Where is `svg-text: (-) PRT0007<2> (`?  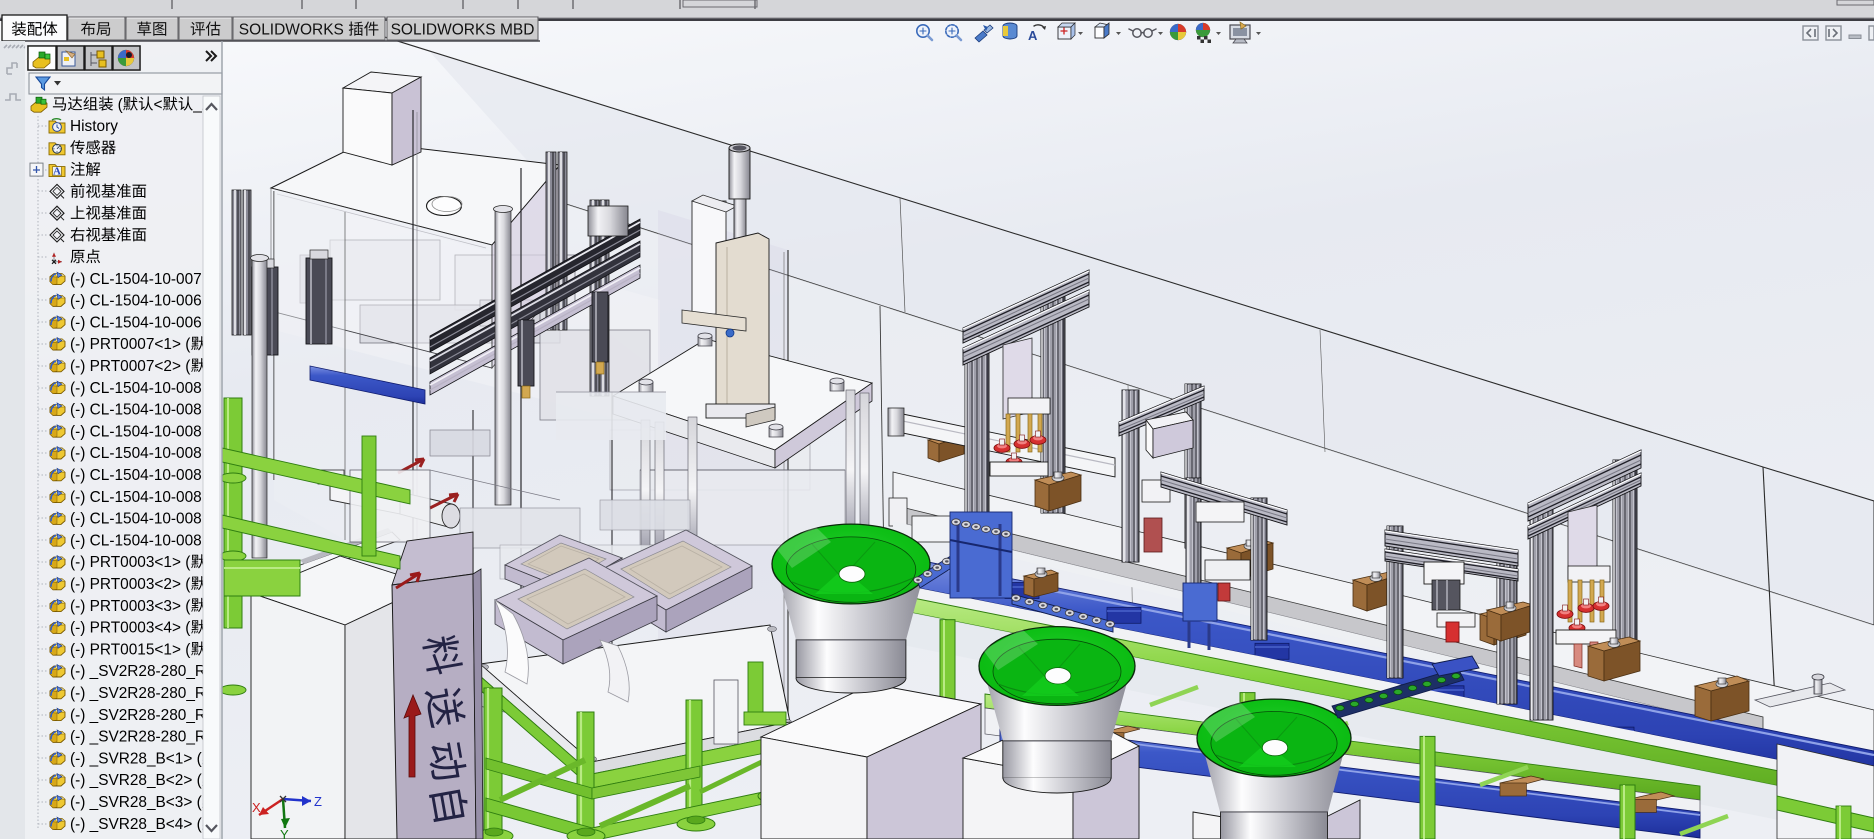 svg-text: (-) PRT0007<2> ( is located at coordinates (130, 366).